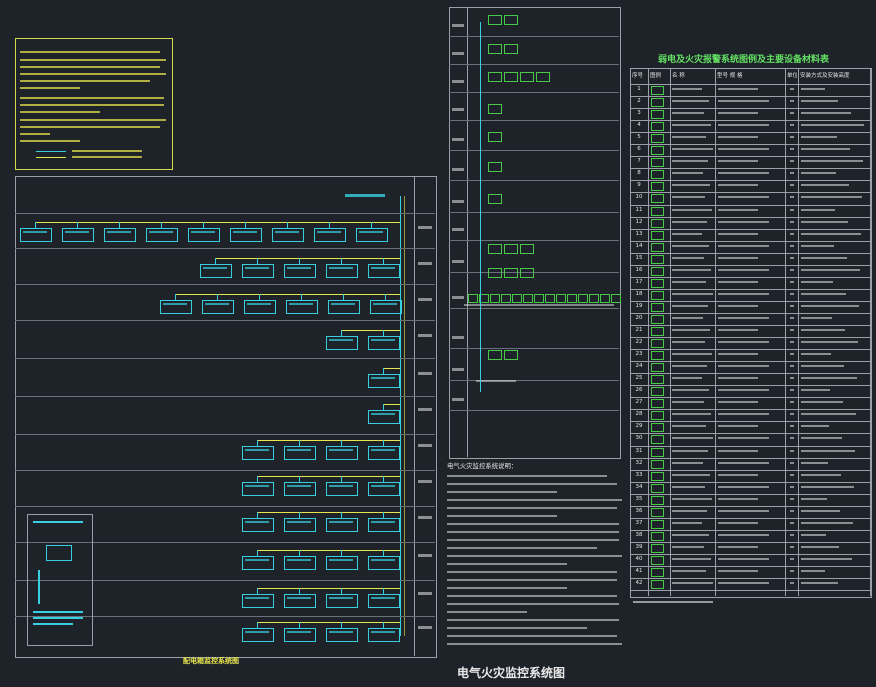  I want to click on table-title: 弱电及火灾报警系统图例及主要设备材料表, so click(744, 60).